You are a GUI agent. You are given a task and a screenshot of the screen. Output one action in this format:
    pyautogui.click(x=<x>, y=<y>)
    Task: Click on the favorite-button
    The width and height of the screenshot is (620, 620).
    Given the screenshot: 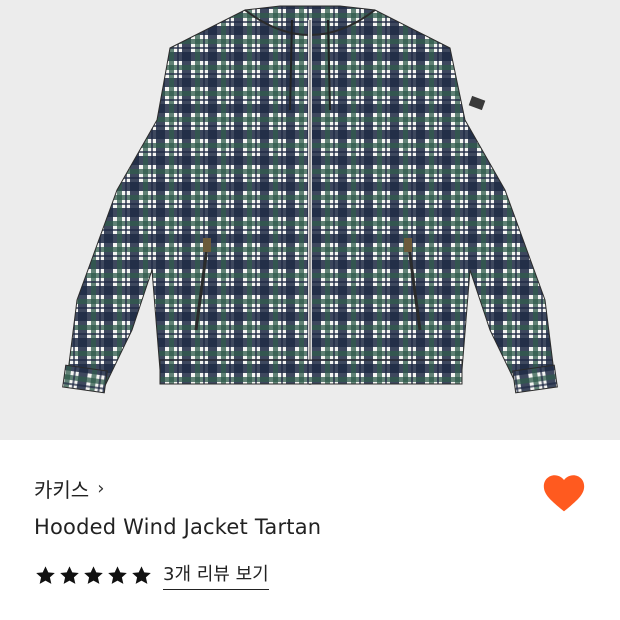 What is the action you would take?
    pyautogui.click(x=564, y=493)
    